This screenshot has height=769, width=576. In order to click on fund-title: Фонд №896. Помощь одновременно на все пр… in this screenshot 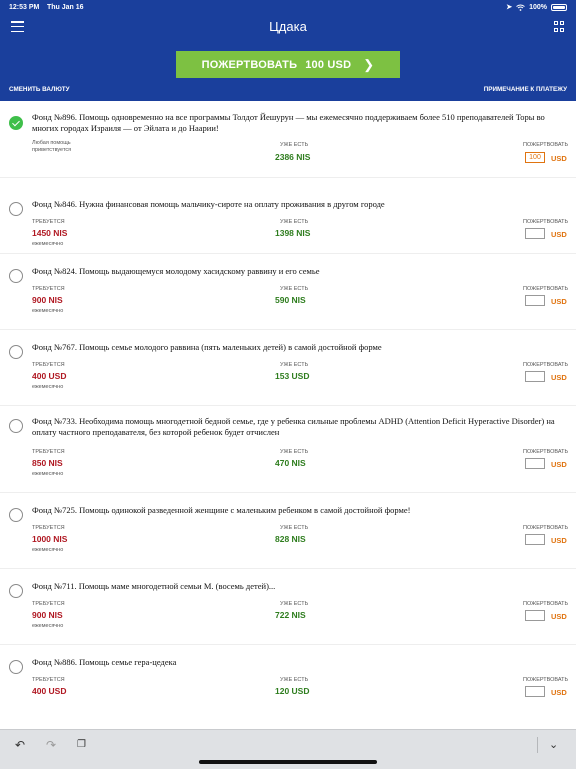, I will do `click(288, 122)`.